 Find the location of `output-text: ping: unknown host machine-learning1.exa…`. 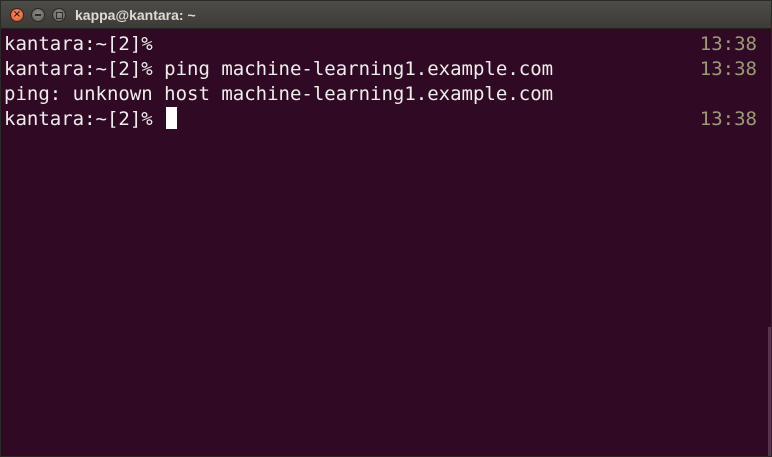

output-text: ping: unknown host machine-learning1.exa… is located at coordinates (279, 94).